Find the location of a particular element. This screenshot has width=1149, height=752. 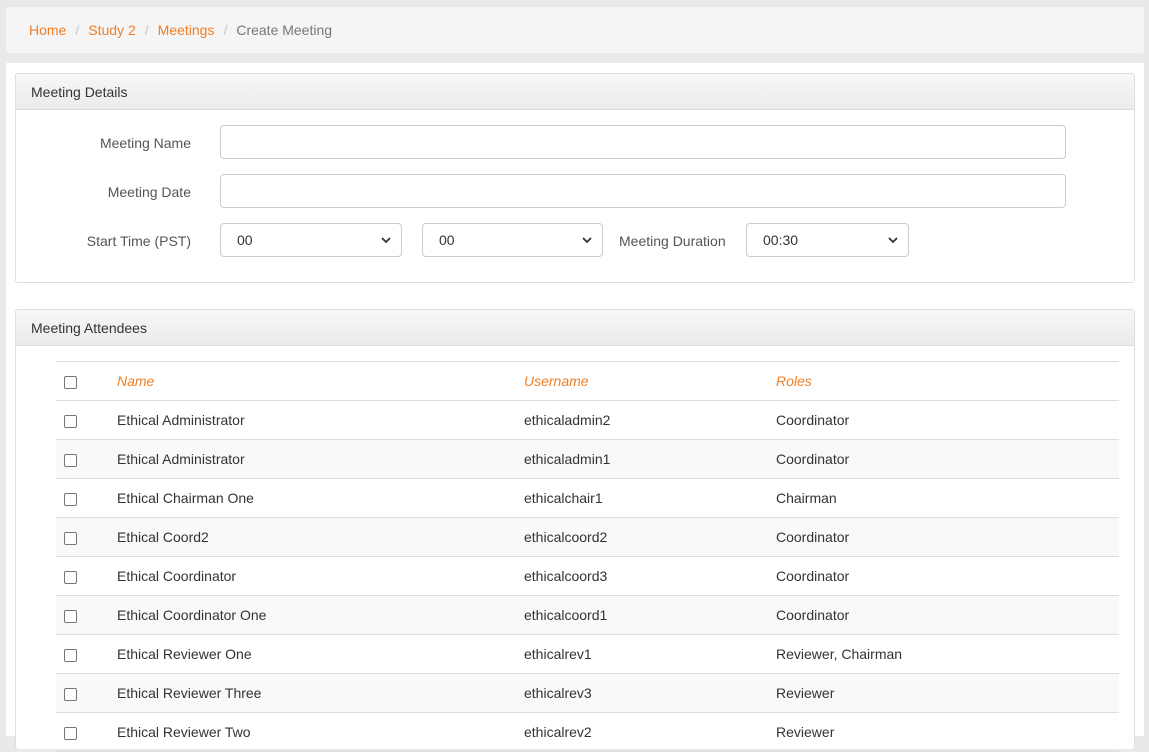

attendee-username: ethicalcoord2 is located at coordinates (650, 537).